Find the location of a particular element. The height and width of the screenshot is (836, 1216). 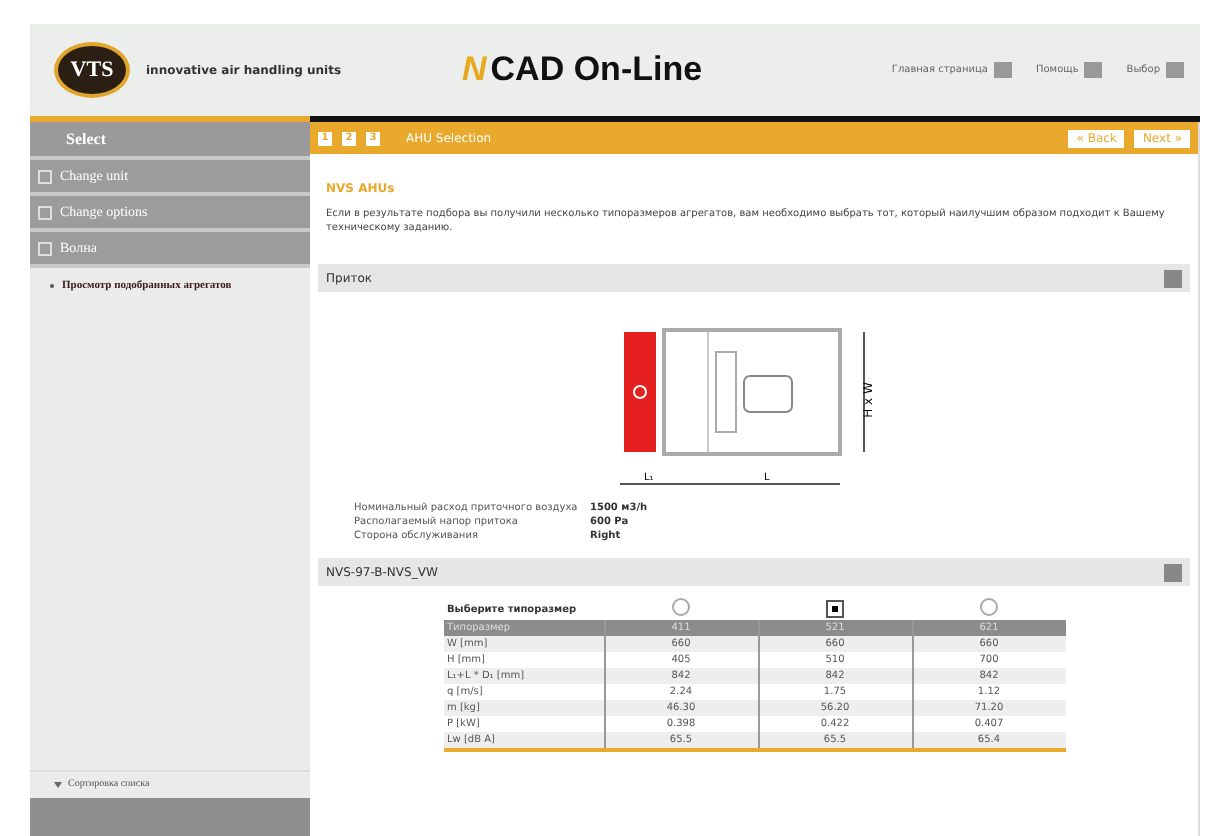

app-title-mark: N is located at coordinates (474, 70).